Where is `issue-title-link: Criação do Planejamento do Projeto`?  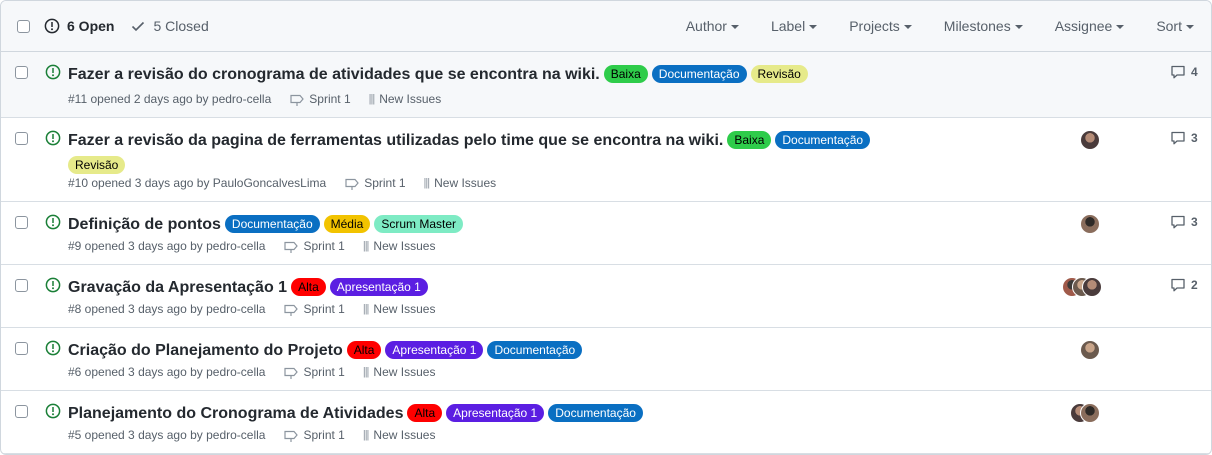 issue-title-link: Criação do Planejamento do Projeto is located at coordinates (205, 350).